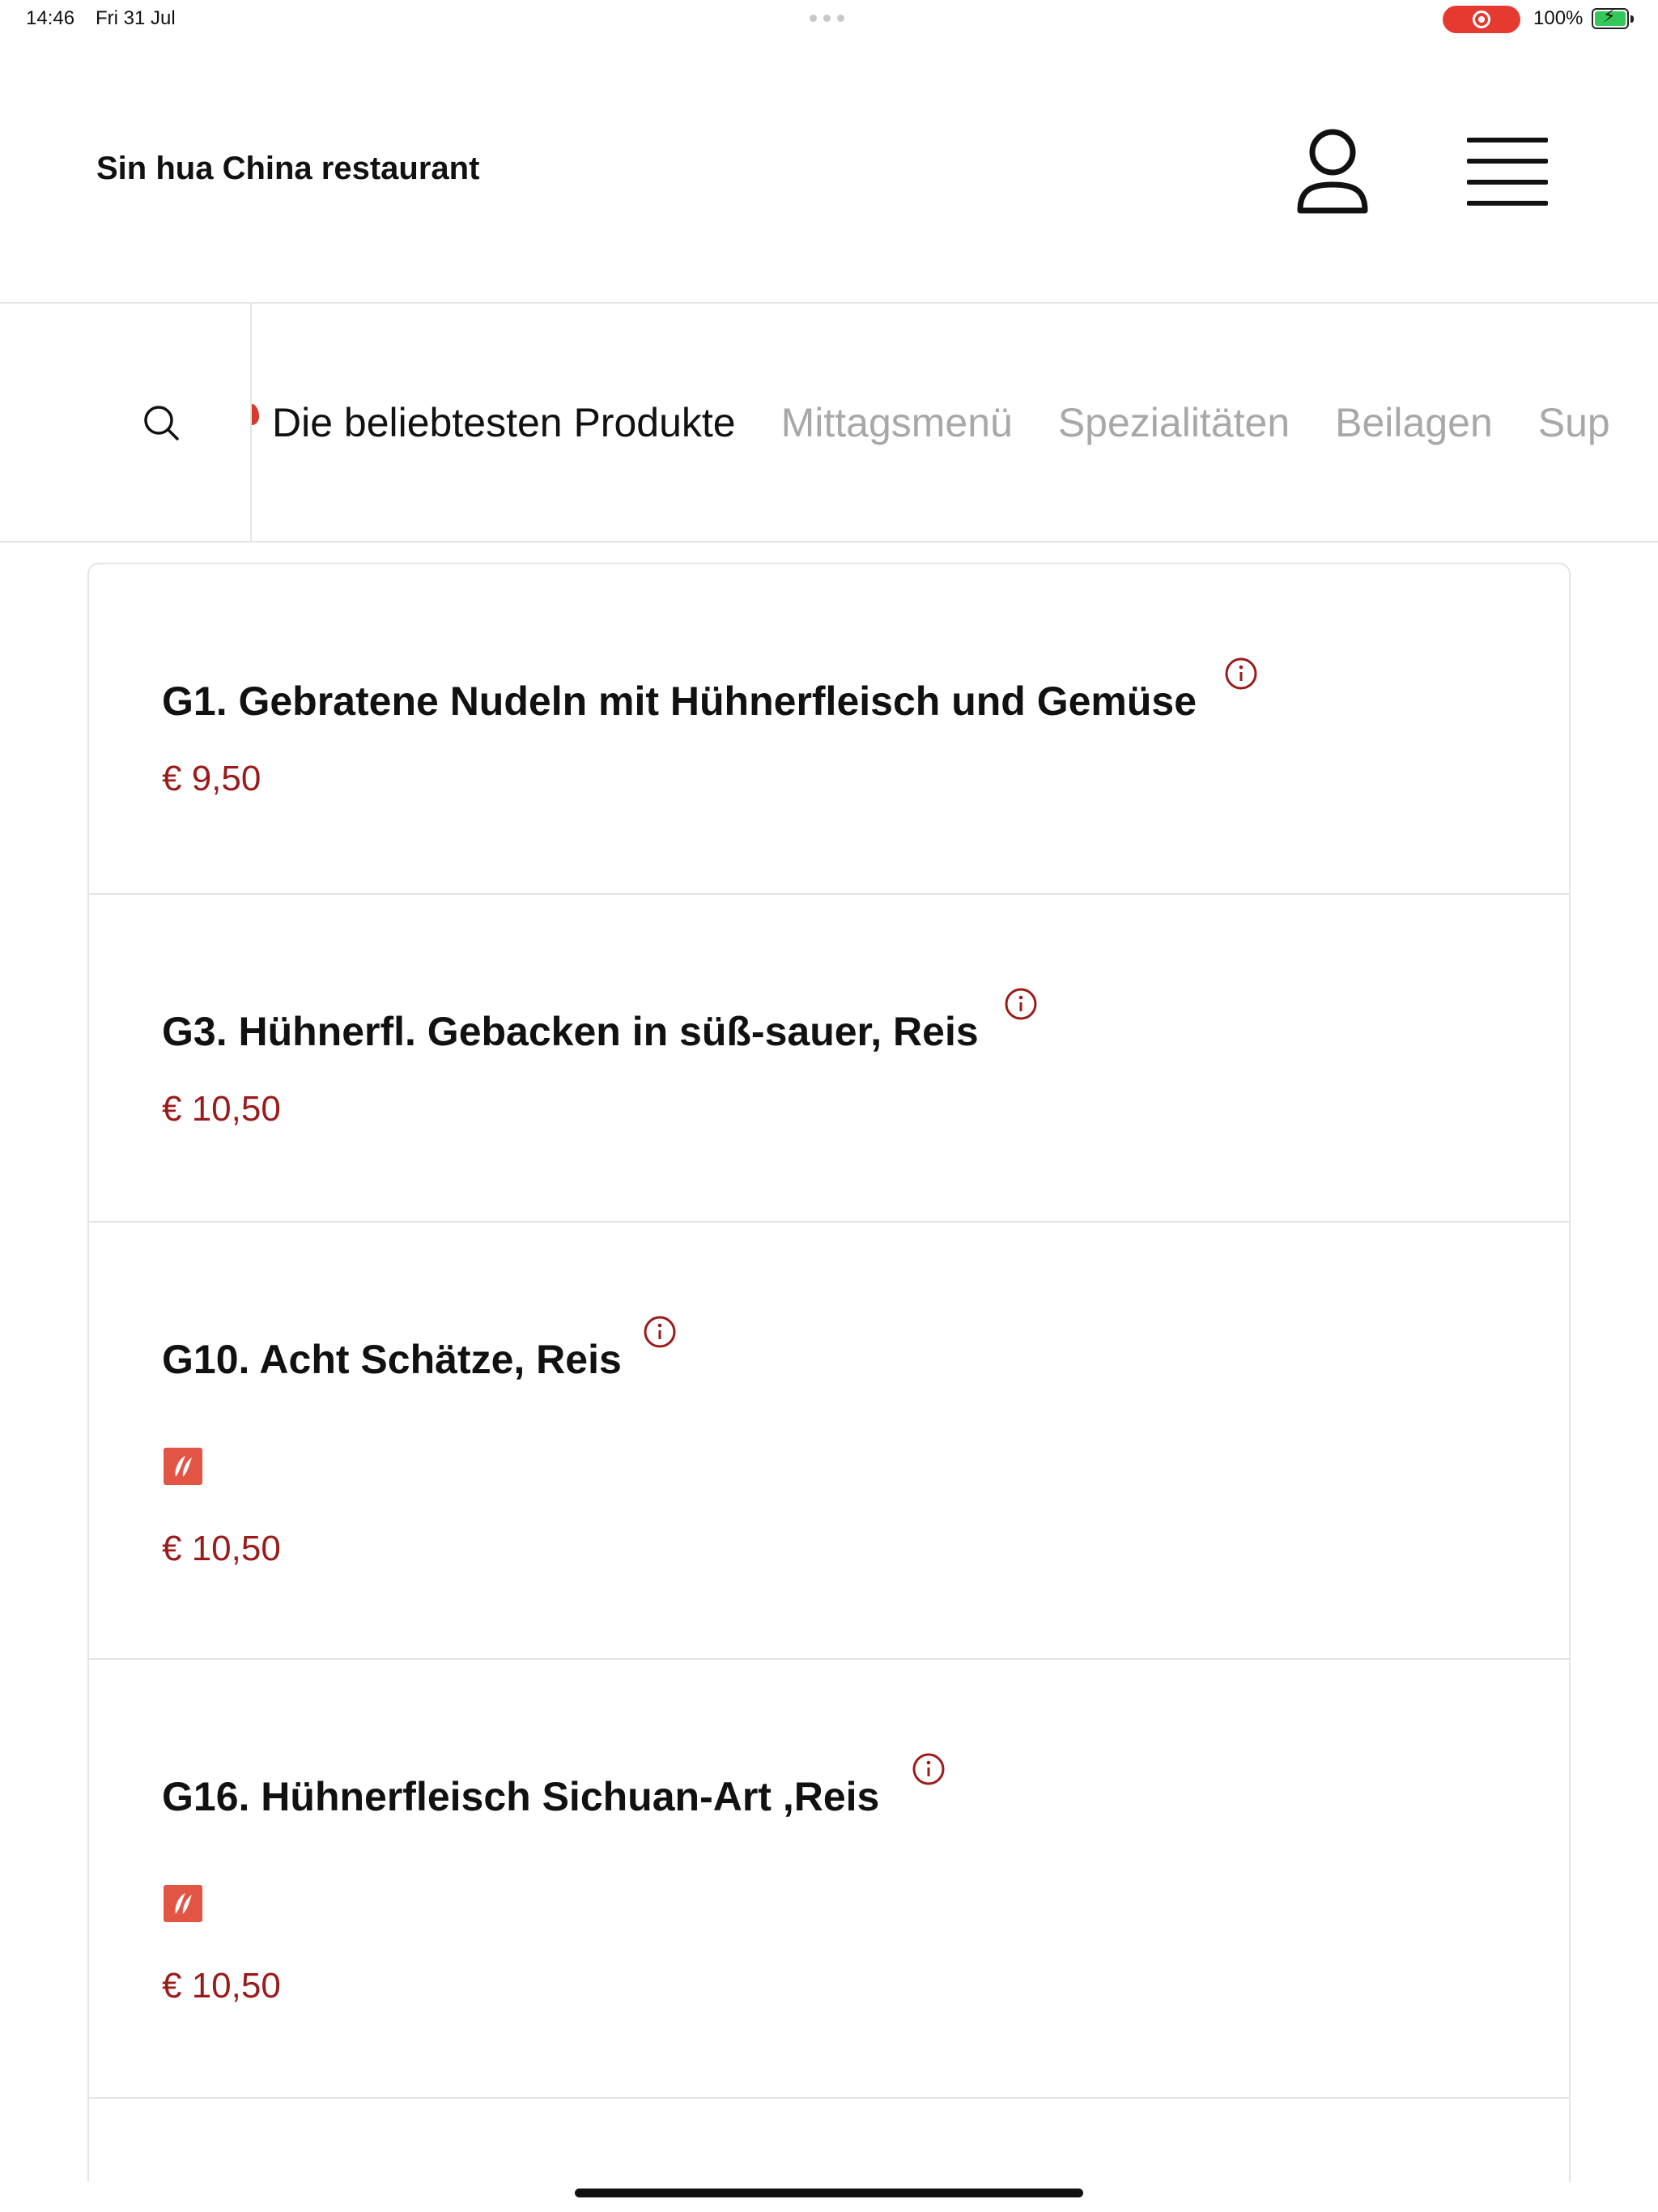  Describe the element at coordinates (161, 423) in the screenshot. I see `search-icon` at that location.